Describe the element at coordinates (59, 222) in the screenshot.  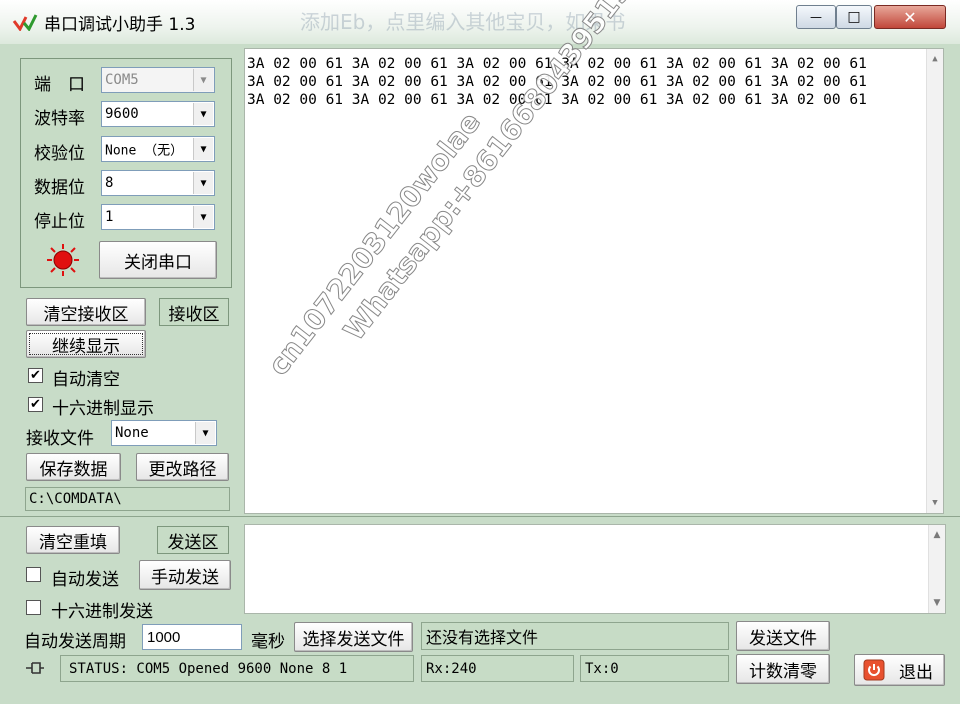
I see `stopbits-label: 停止位` at that location.